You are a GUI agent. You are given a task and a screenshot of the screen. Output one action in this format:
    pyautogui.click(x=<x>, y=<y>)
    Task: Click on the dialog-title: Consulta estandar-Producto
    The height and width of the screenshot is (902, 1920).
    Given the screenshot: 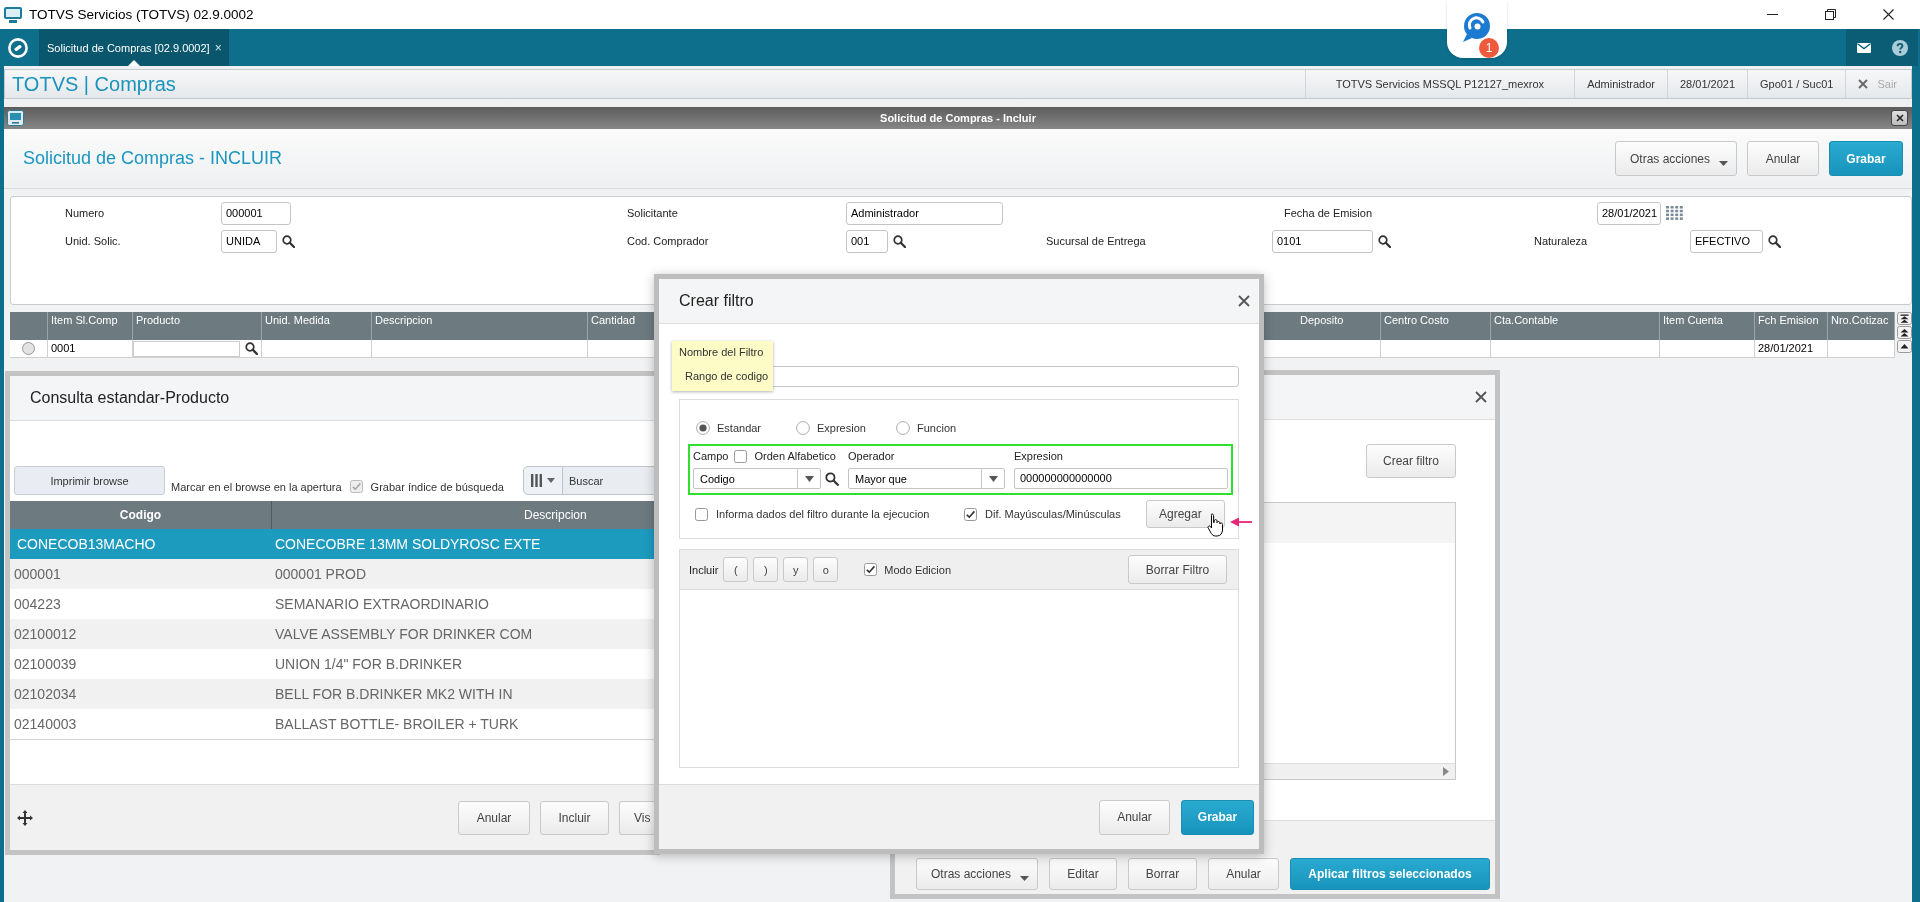 What is the action you would take?
    pyautogui.click(x=130, y=398)
    